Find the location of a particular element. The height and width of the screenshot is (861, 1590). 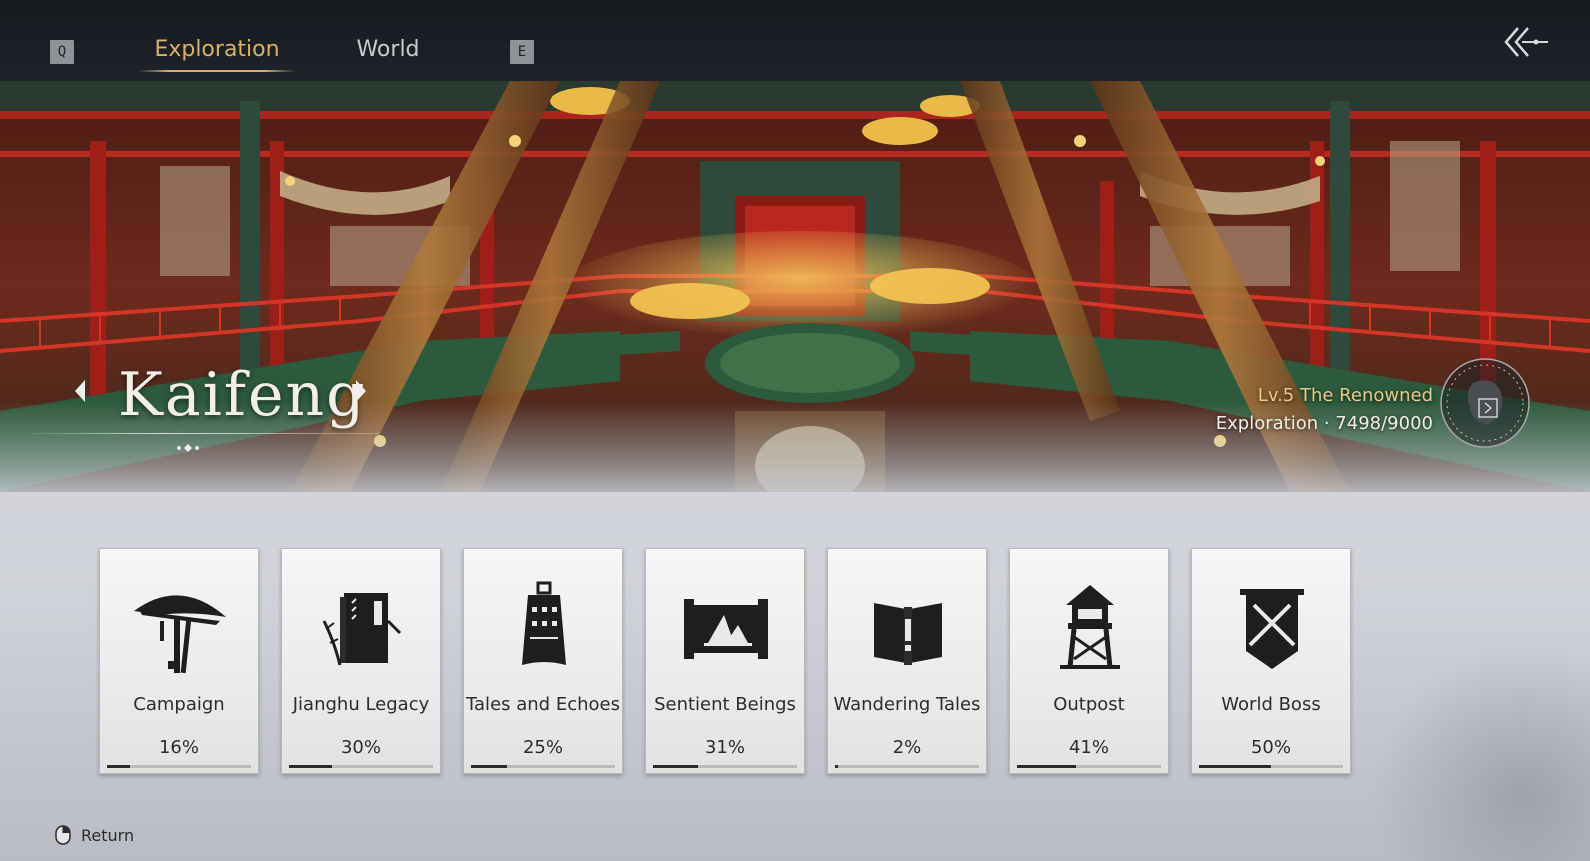

tab-world: World is located at coordinates (388, 52).